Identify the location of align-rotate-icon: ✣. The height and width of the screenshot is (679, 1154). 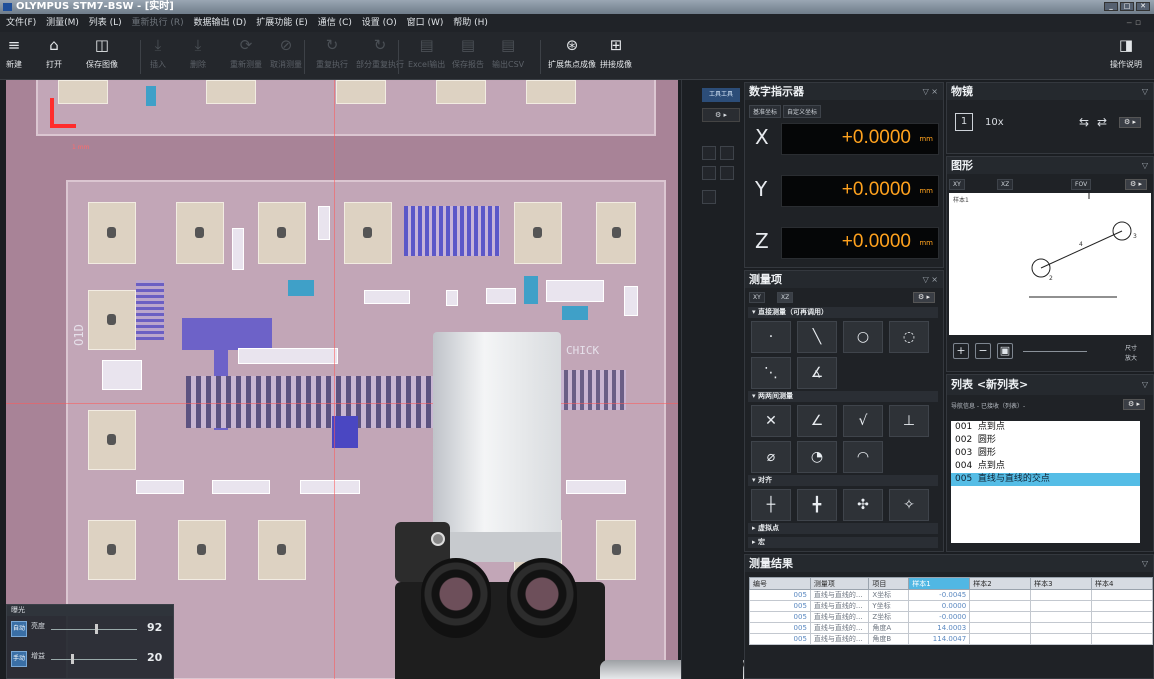
(863, 505).